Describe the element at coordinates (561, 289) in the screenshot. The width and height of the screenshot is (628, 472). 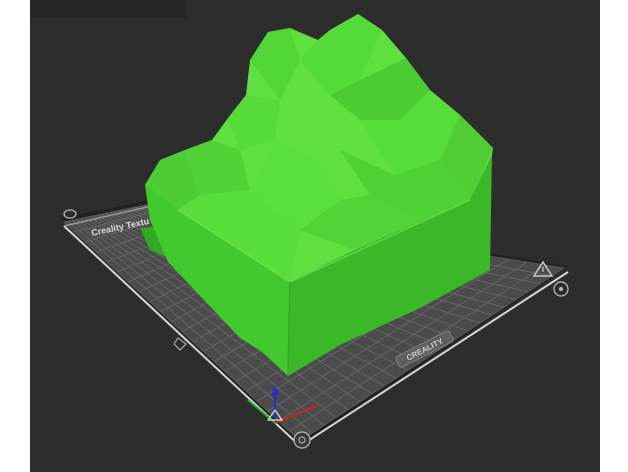
I see `fan-icon` at that location.